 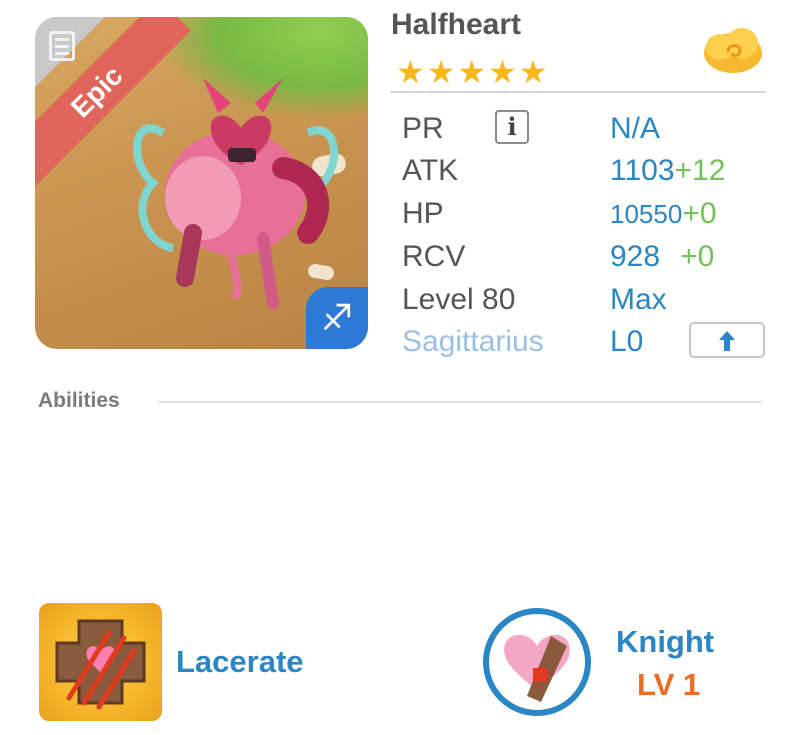 I want to click on atk-label: ATK, so click(x=430, y=170).